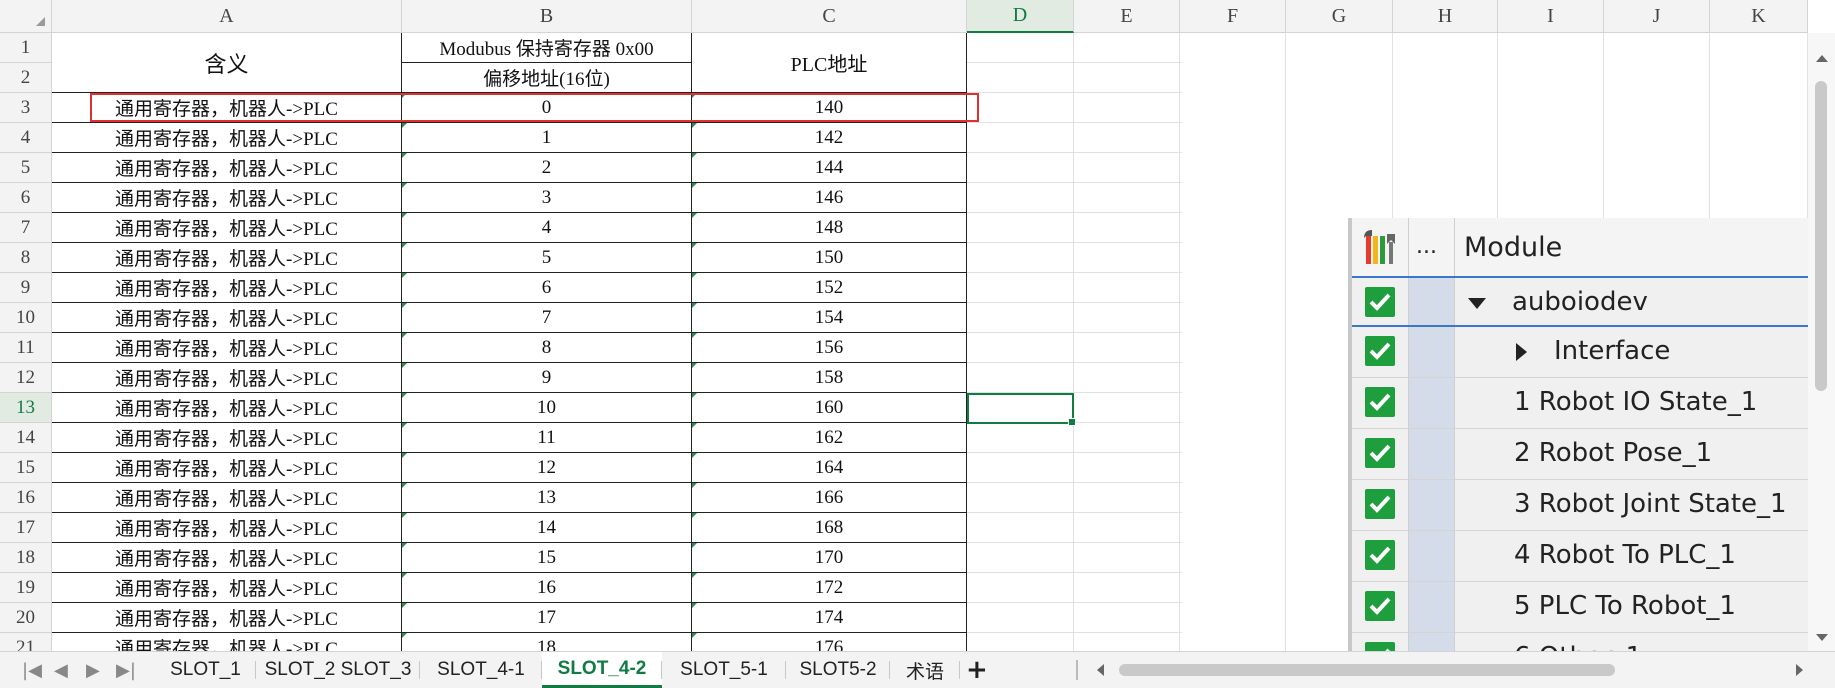 This screenshot has height=688, width=1835. What do you see at coordinates (829, 378) in the screenshot?
I see `cell-plc: 158` at bounding box center [829, 378].